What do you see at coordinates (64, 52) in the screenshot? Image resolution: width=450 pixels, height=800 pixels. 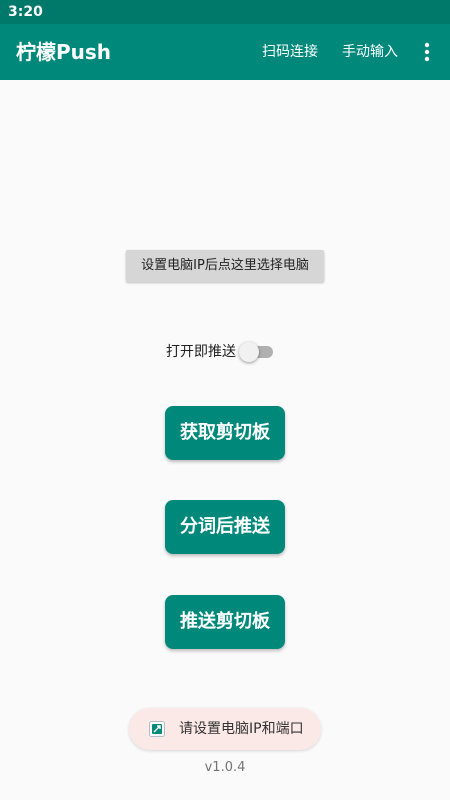 I see `app-title: 柠檬Push` at bounding box center [64, 52].